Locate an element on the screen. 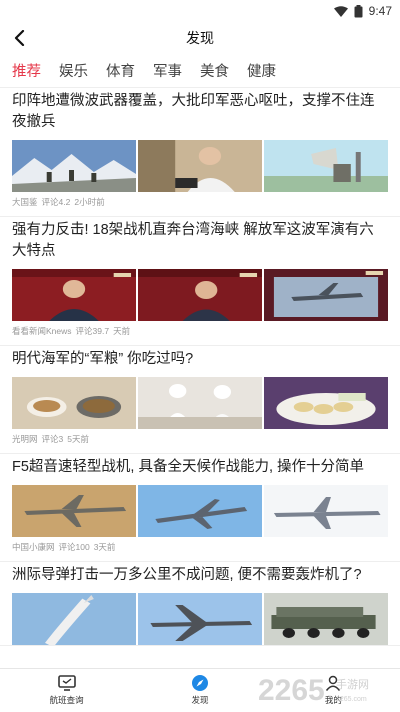  nav-discover: 发现 is located at coordinates (199, 690).